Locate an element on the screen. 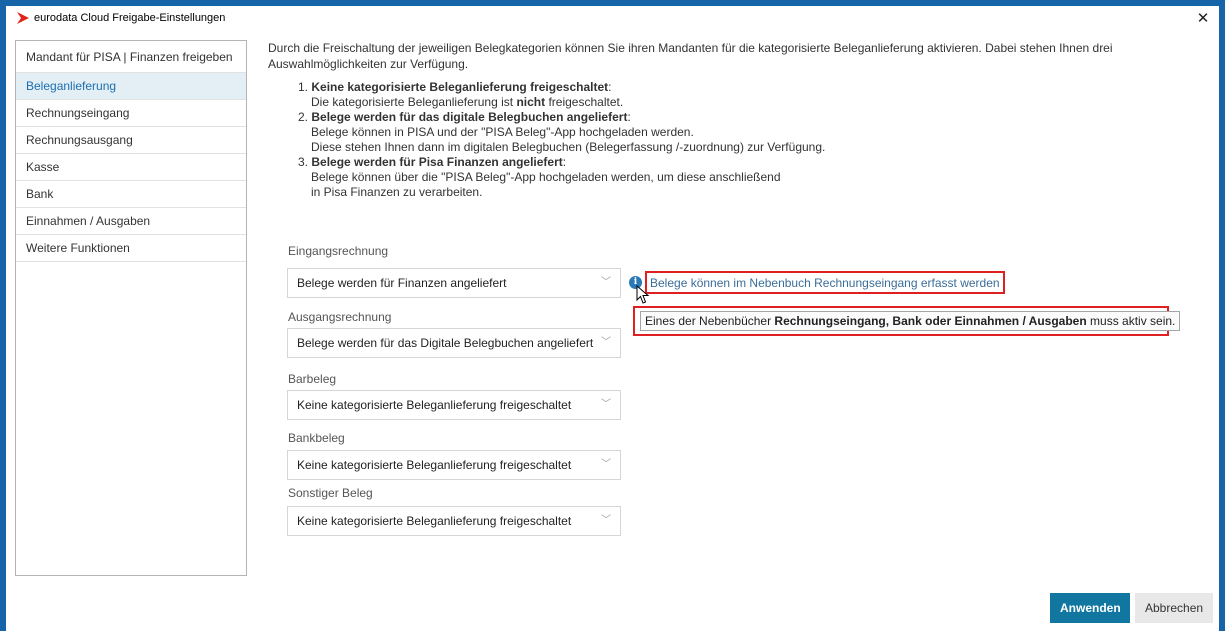 The image size is (1225, 631). sidebar-item-rechnungsausgang: Rechnungsausgang is located at coordinates (131, 140).